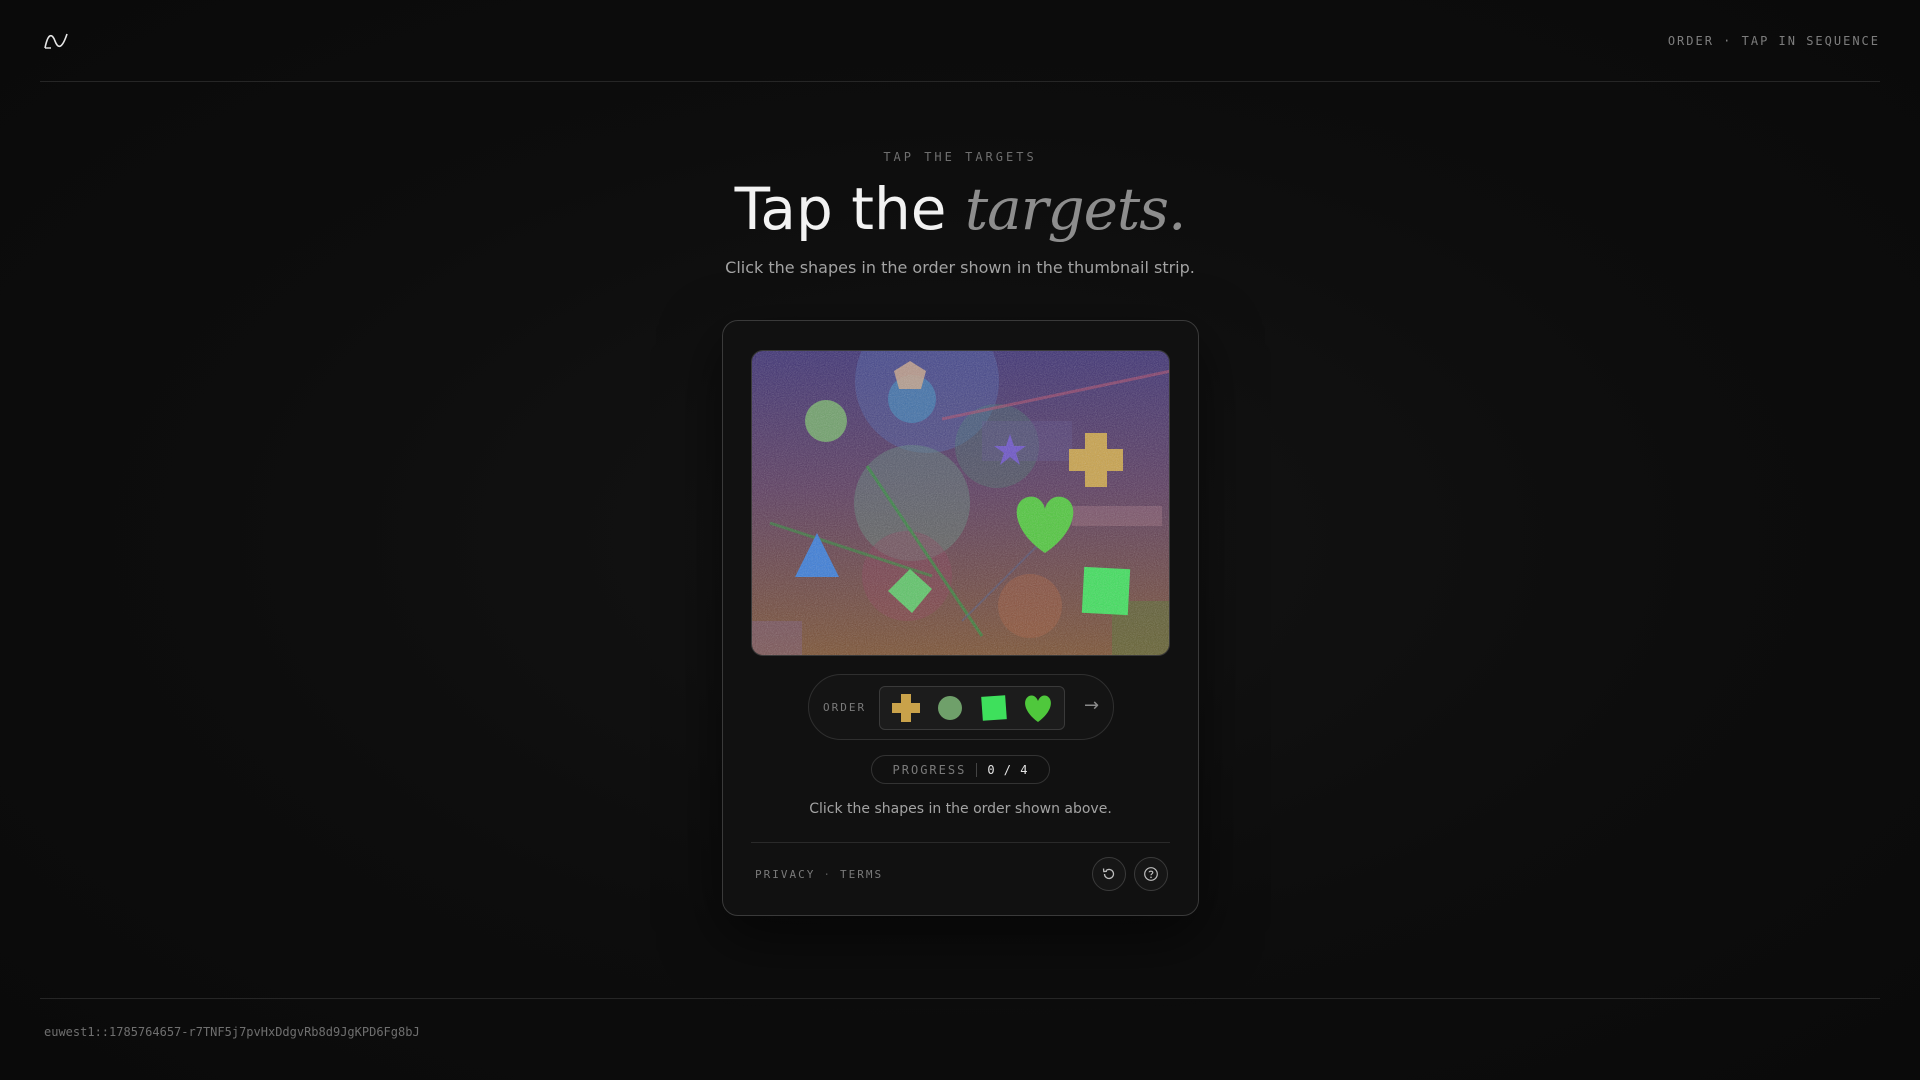  I want to click on help-icon, so click(1151, 874).